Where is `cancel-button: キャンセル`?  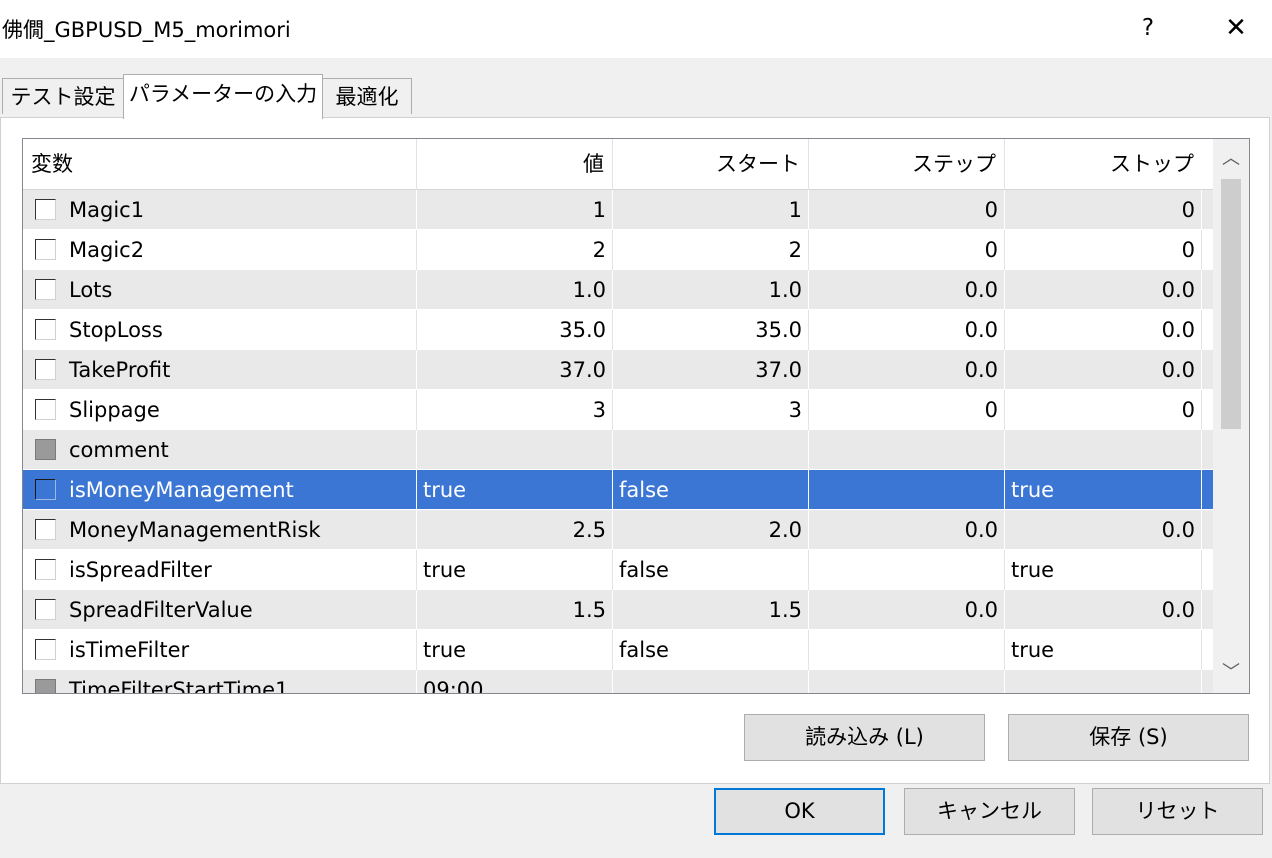 cancel-button: キャンセル is located at coordinates (989, 811).